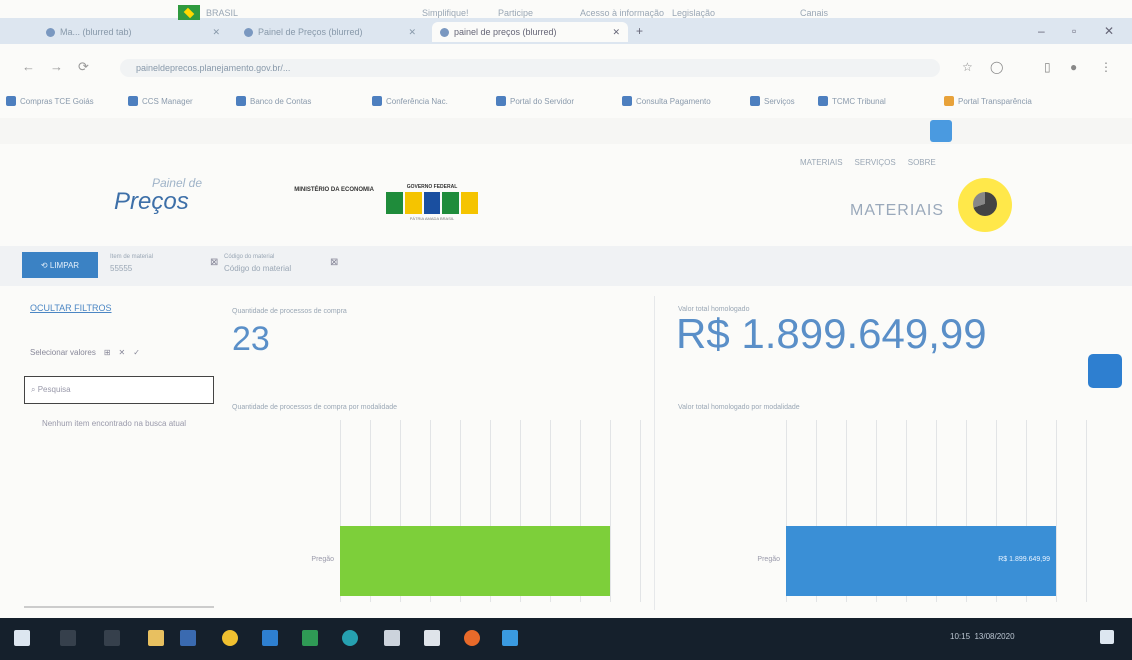 The width and height of the screenshot is (1132, 660). What do you see at coordinates (34, 389) in the screenshot?
I see `search-icon: ⌕` at bounding box center [34, 389].